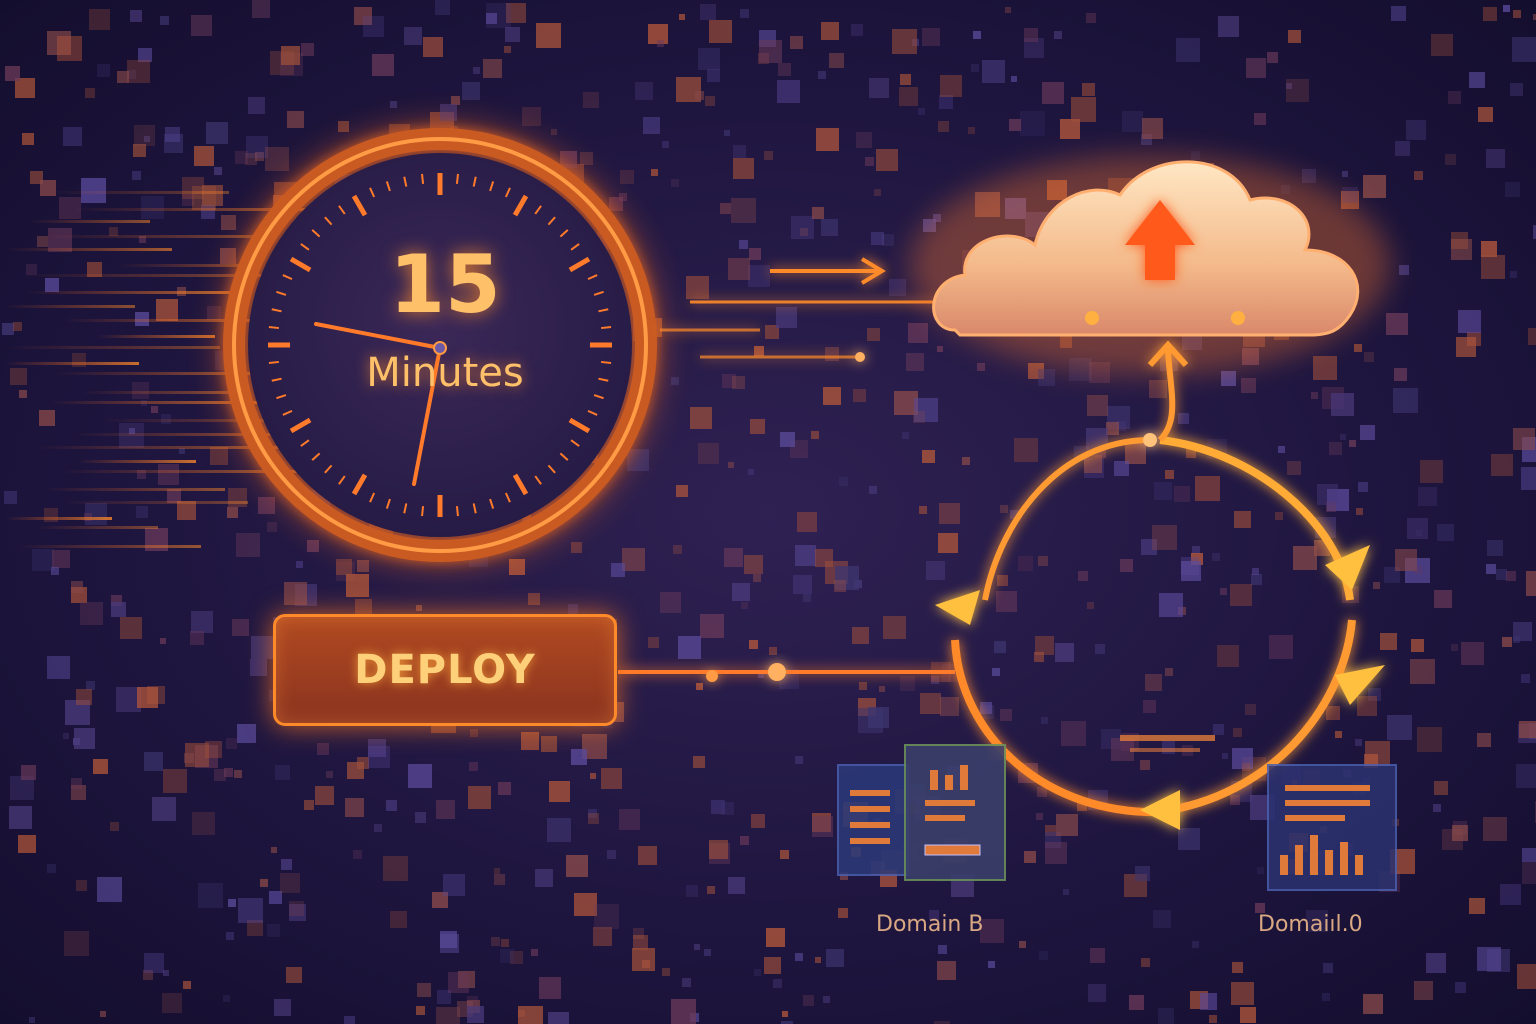 The width and height of the screenshot is (1536, 1024). Describe the element at coordinates (445, 373) in the screenshot. I see `clock-unit-label: Minutes` at that location.